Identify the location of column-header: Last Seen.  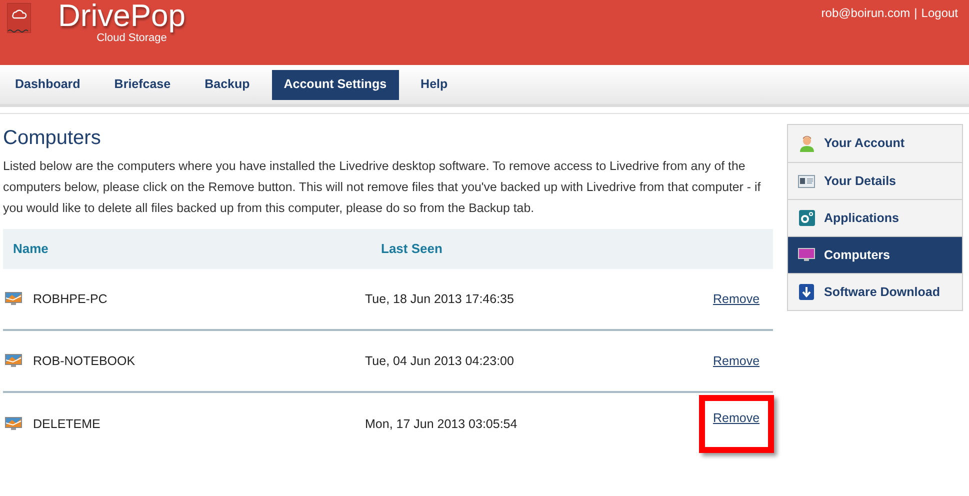
(411, 249).